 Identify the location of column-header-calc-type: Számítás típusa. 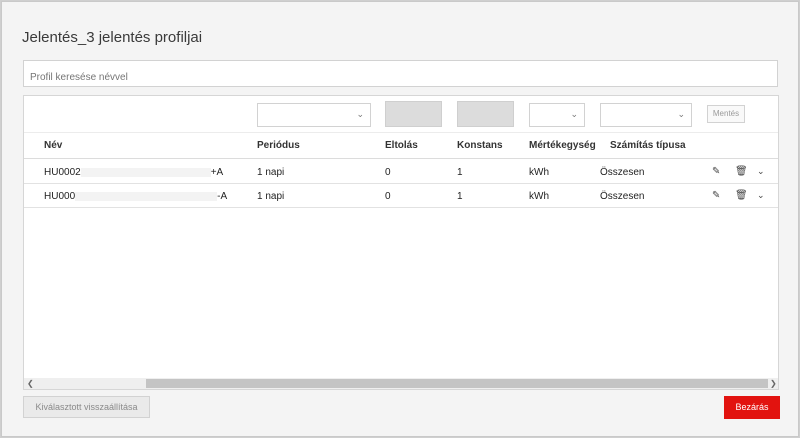
(648, 145).